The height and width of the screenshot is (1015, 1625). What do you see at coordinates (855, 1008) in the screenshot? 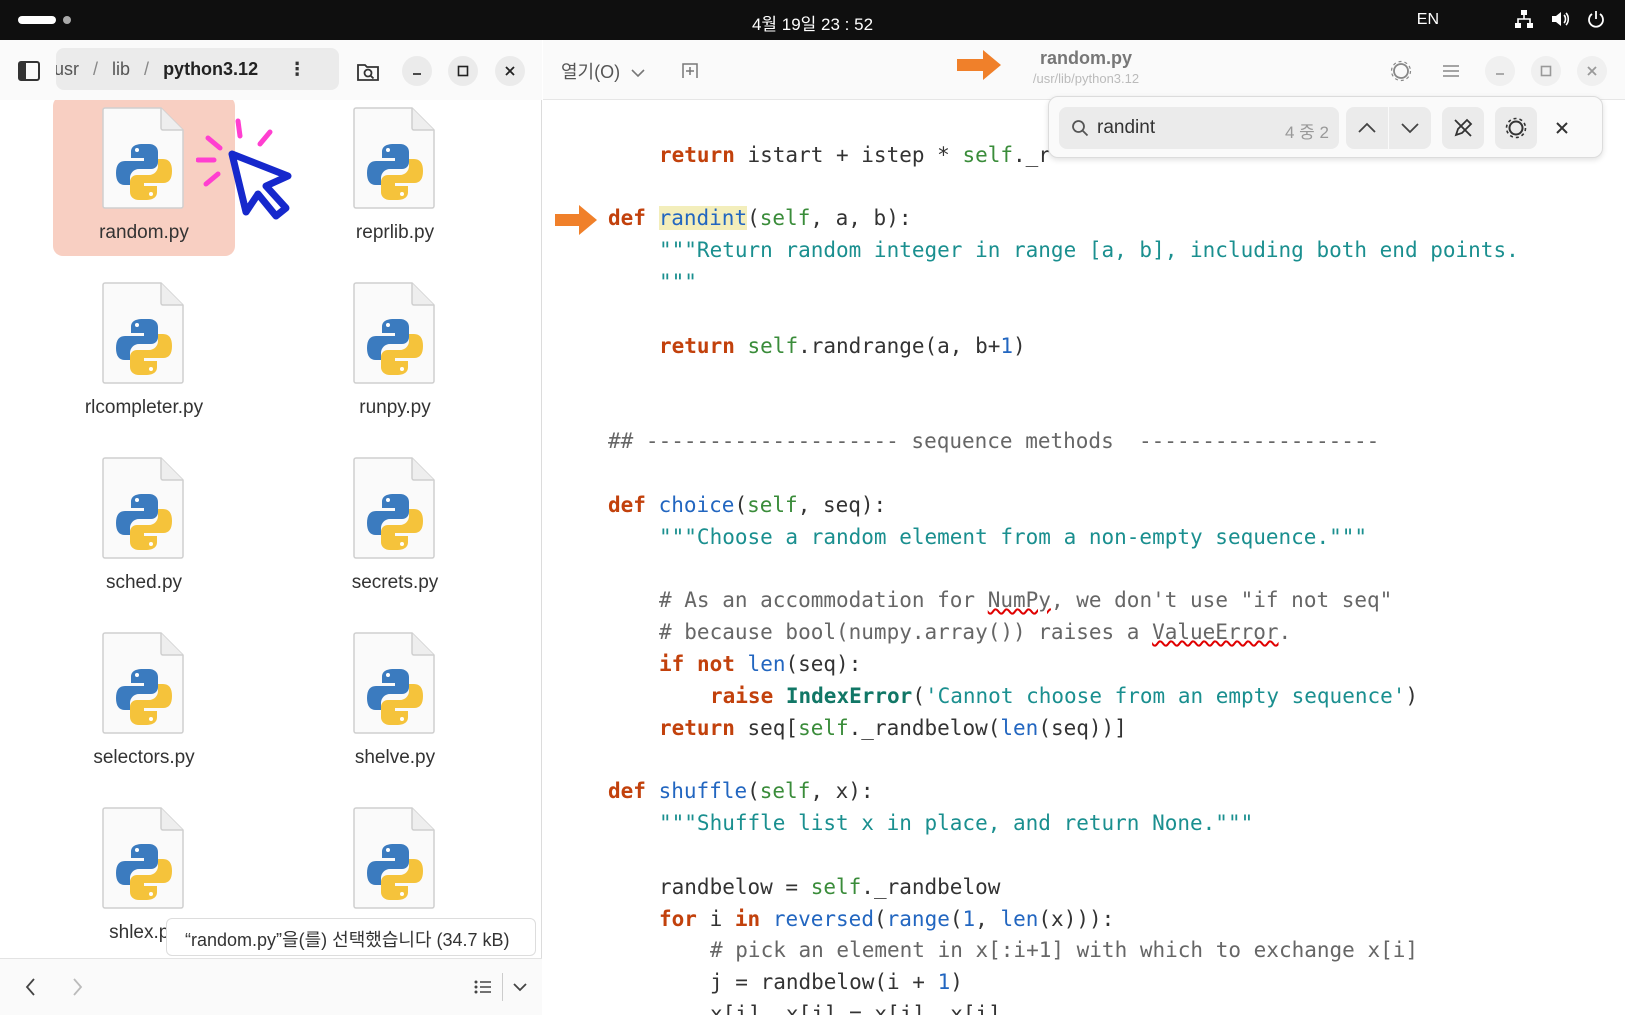
I see `code-line: x[i], x[j] = x[j], x[i]` at bounding box center [855, 1008].